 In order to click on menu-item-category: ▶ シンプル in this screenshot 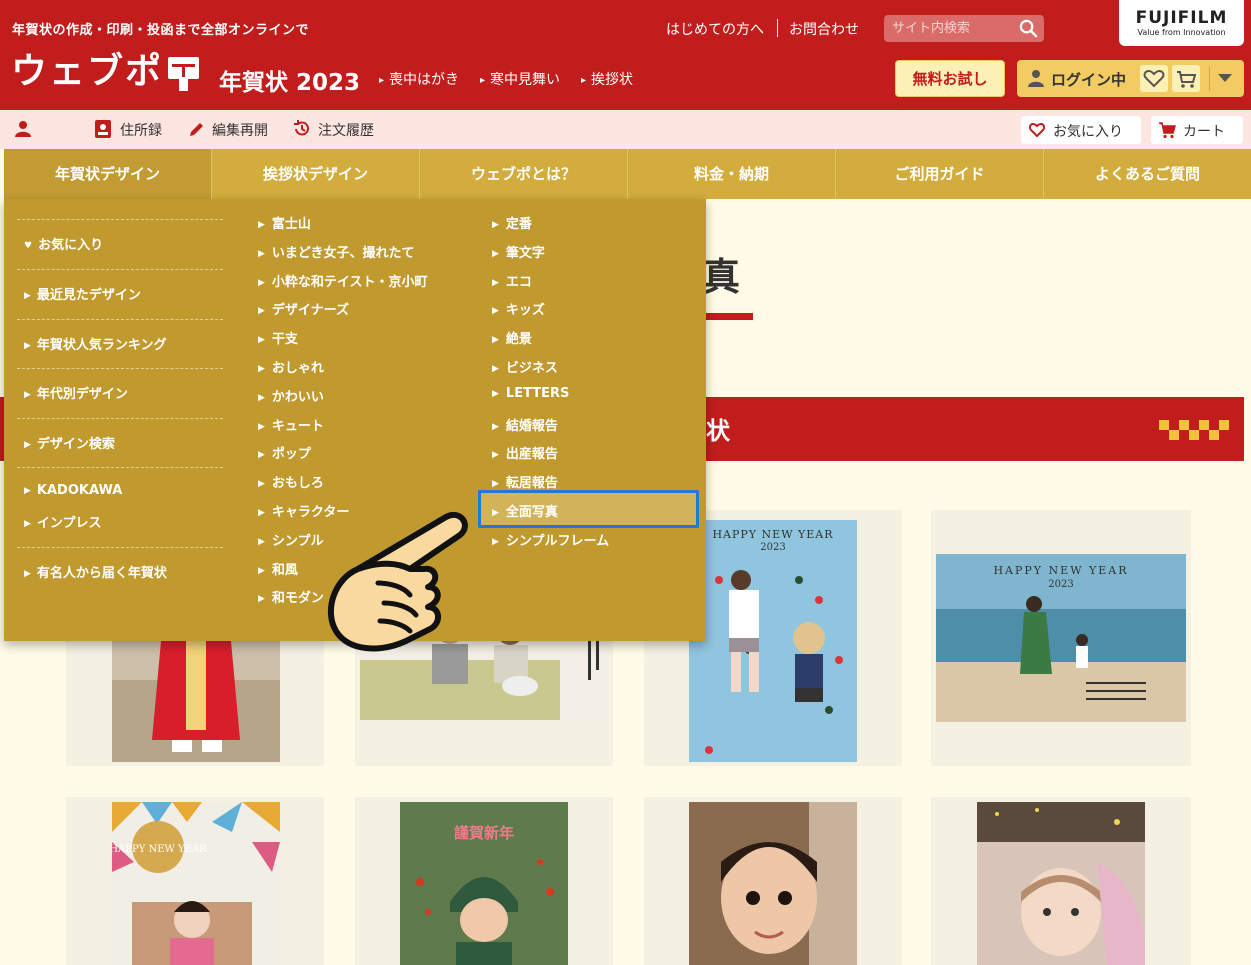, I will do `click(291, 539)`.